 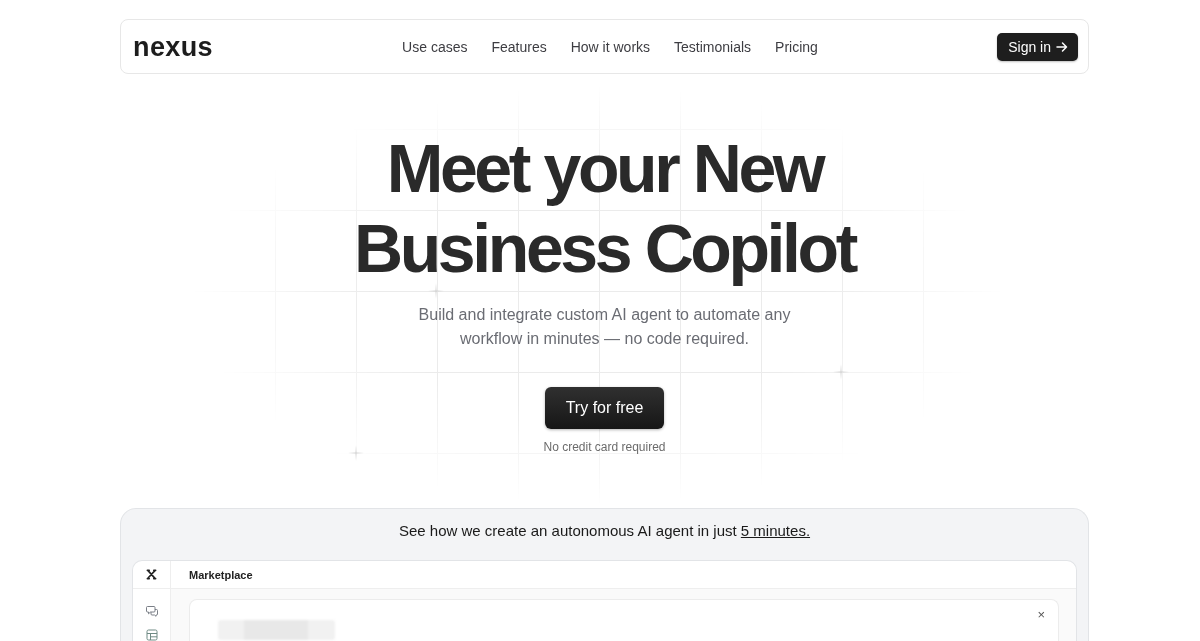 What do you see at coordinates (173, 46) in the screenshot?
I see `logo: nexus` at bounding box center [173, 46].